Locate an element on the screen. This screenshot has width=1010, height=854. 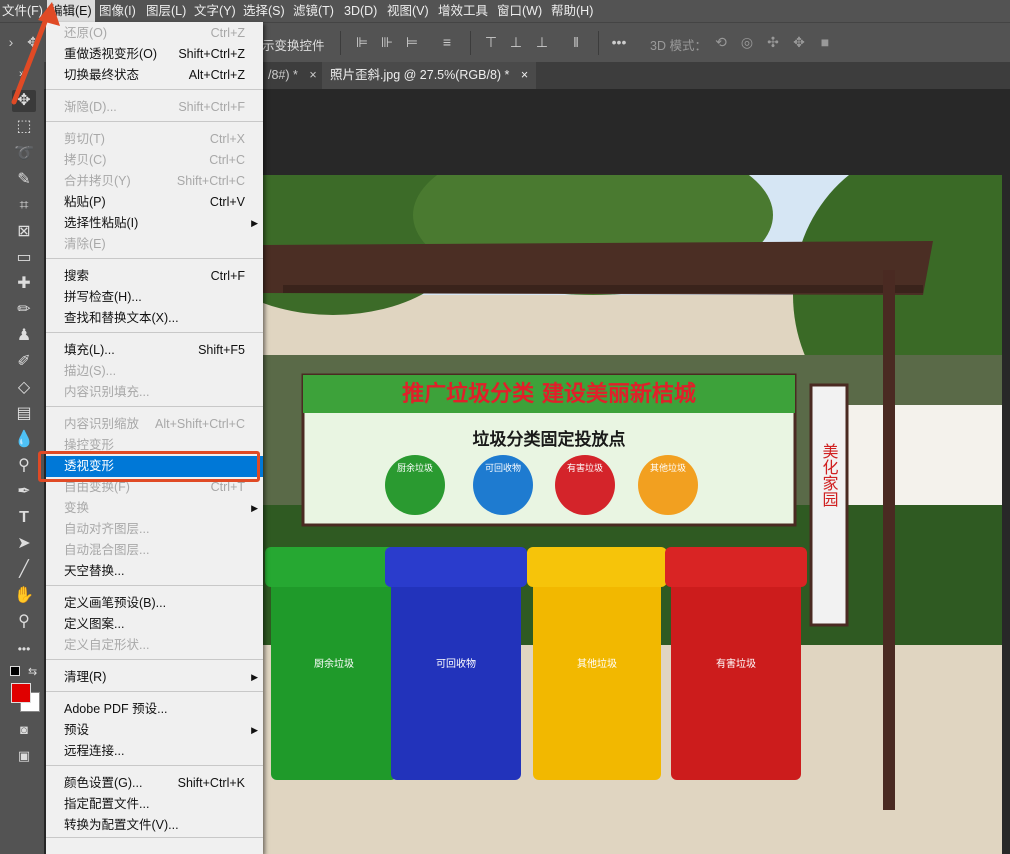
path-select-tool-icon: ➤ is located at coordinates (24, 544).